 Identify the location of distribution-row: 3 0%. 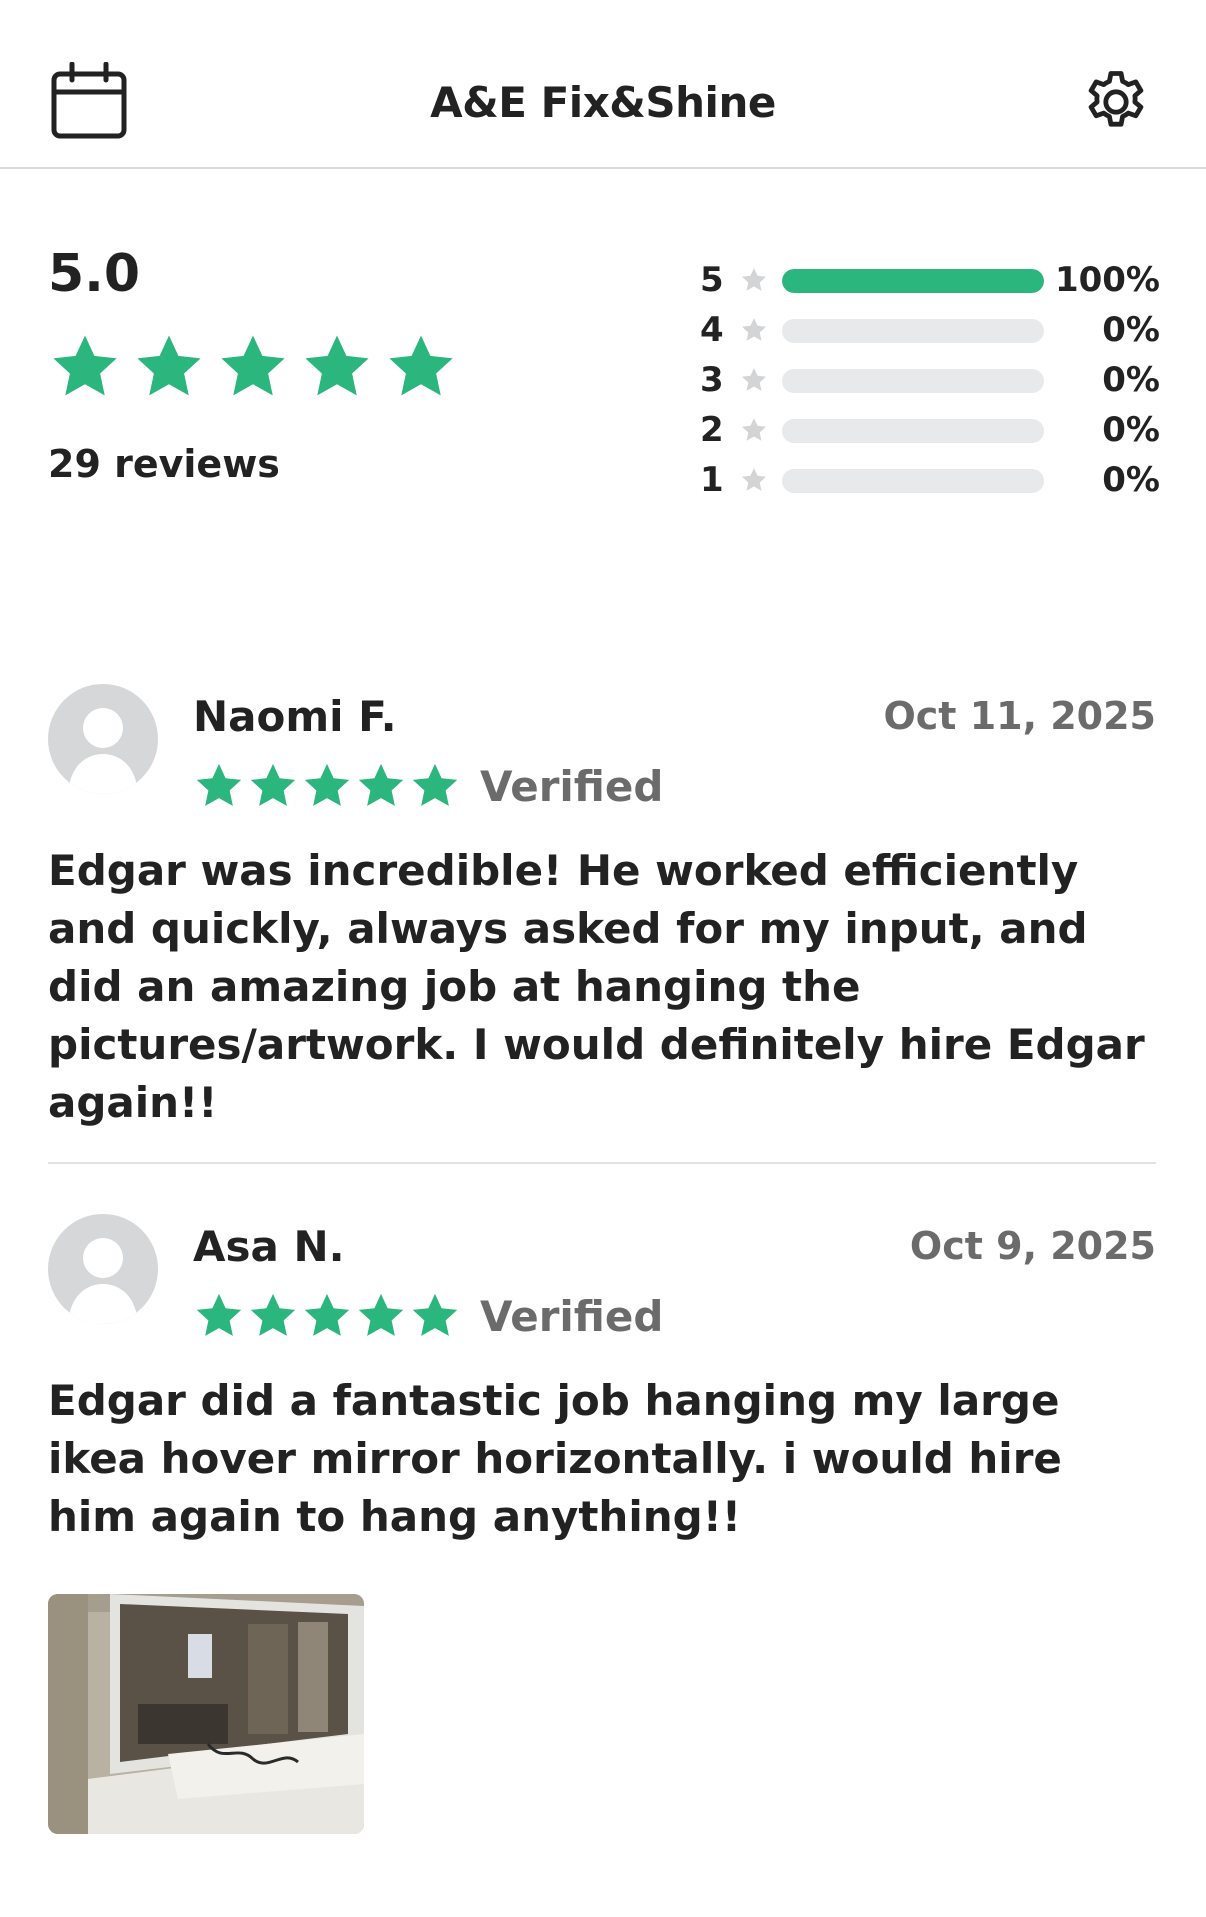
(930, 381).